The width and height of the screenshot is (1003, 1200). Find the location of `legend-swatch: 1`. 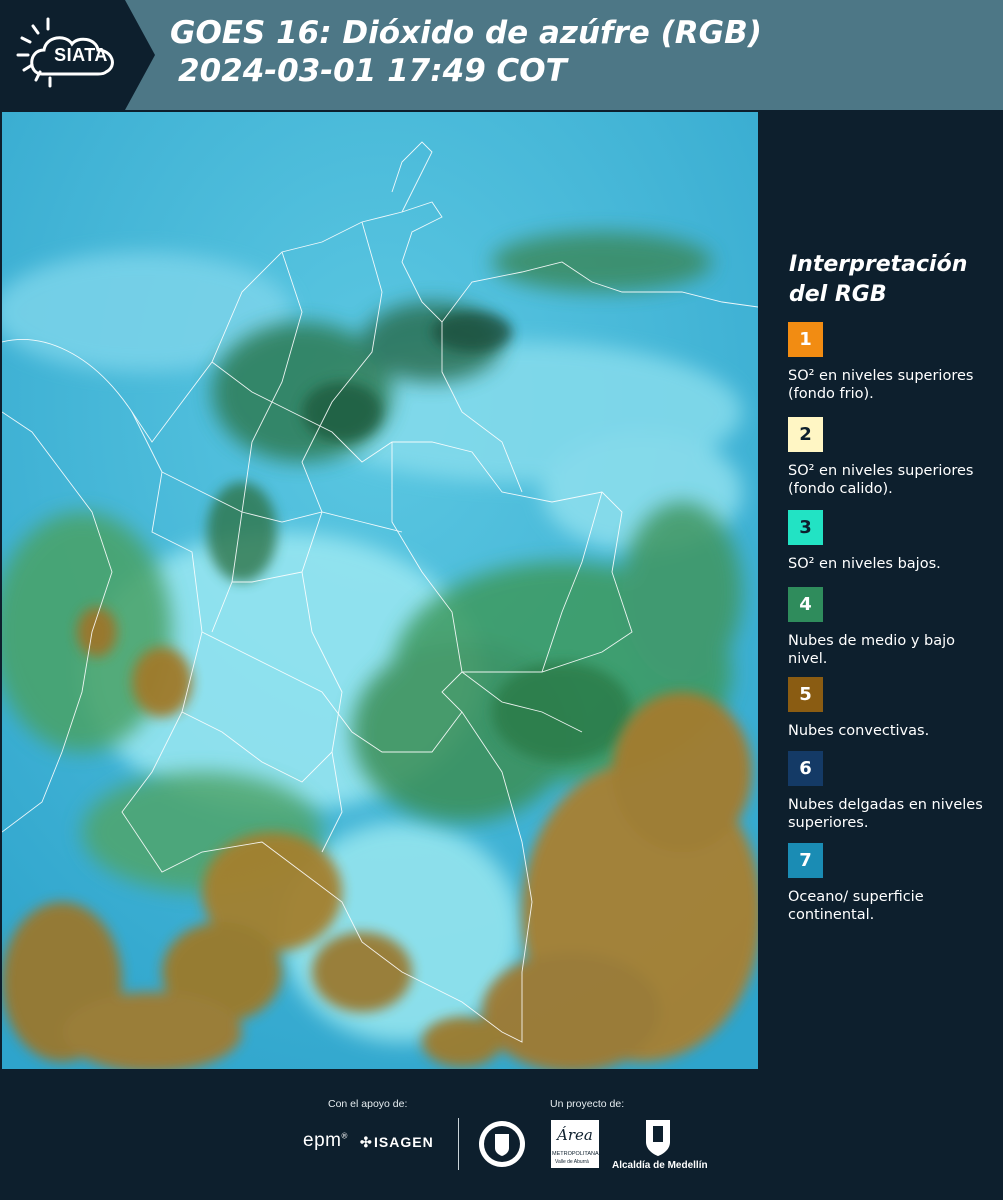

legend-swatch: 1 is located at coordinates (805, 339).